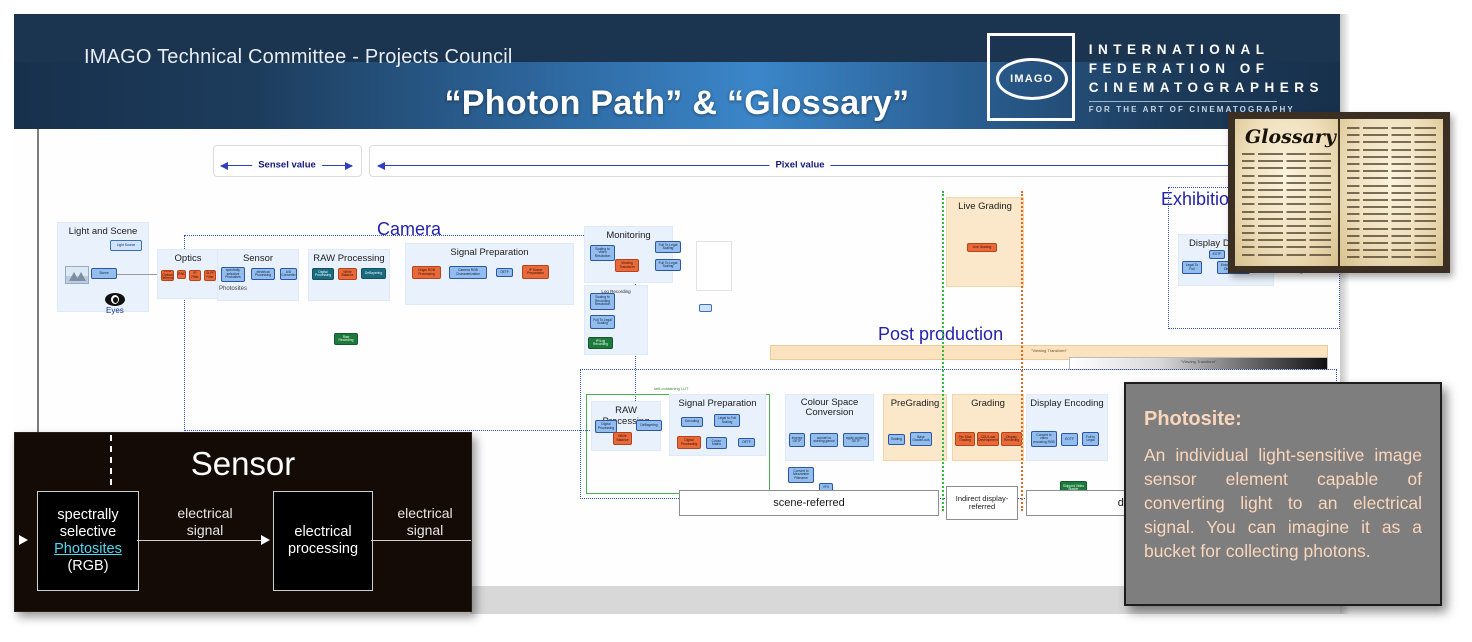  What do you see at coordinates (205, 521) in the screenshot?
I see `sensor-signal-label-1: electrical signal` at bounding box center [205, 521].